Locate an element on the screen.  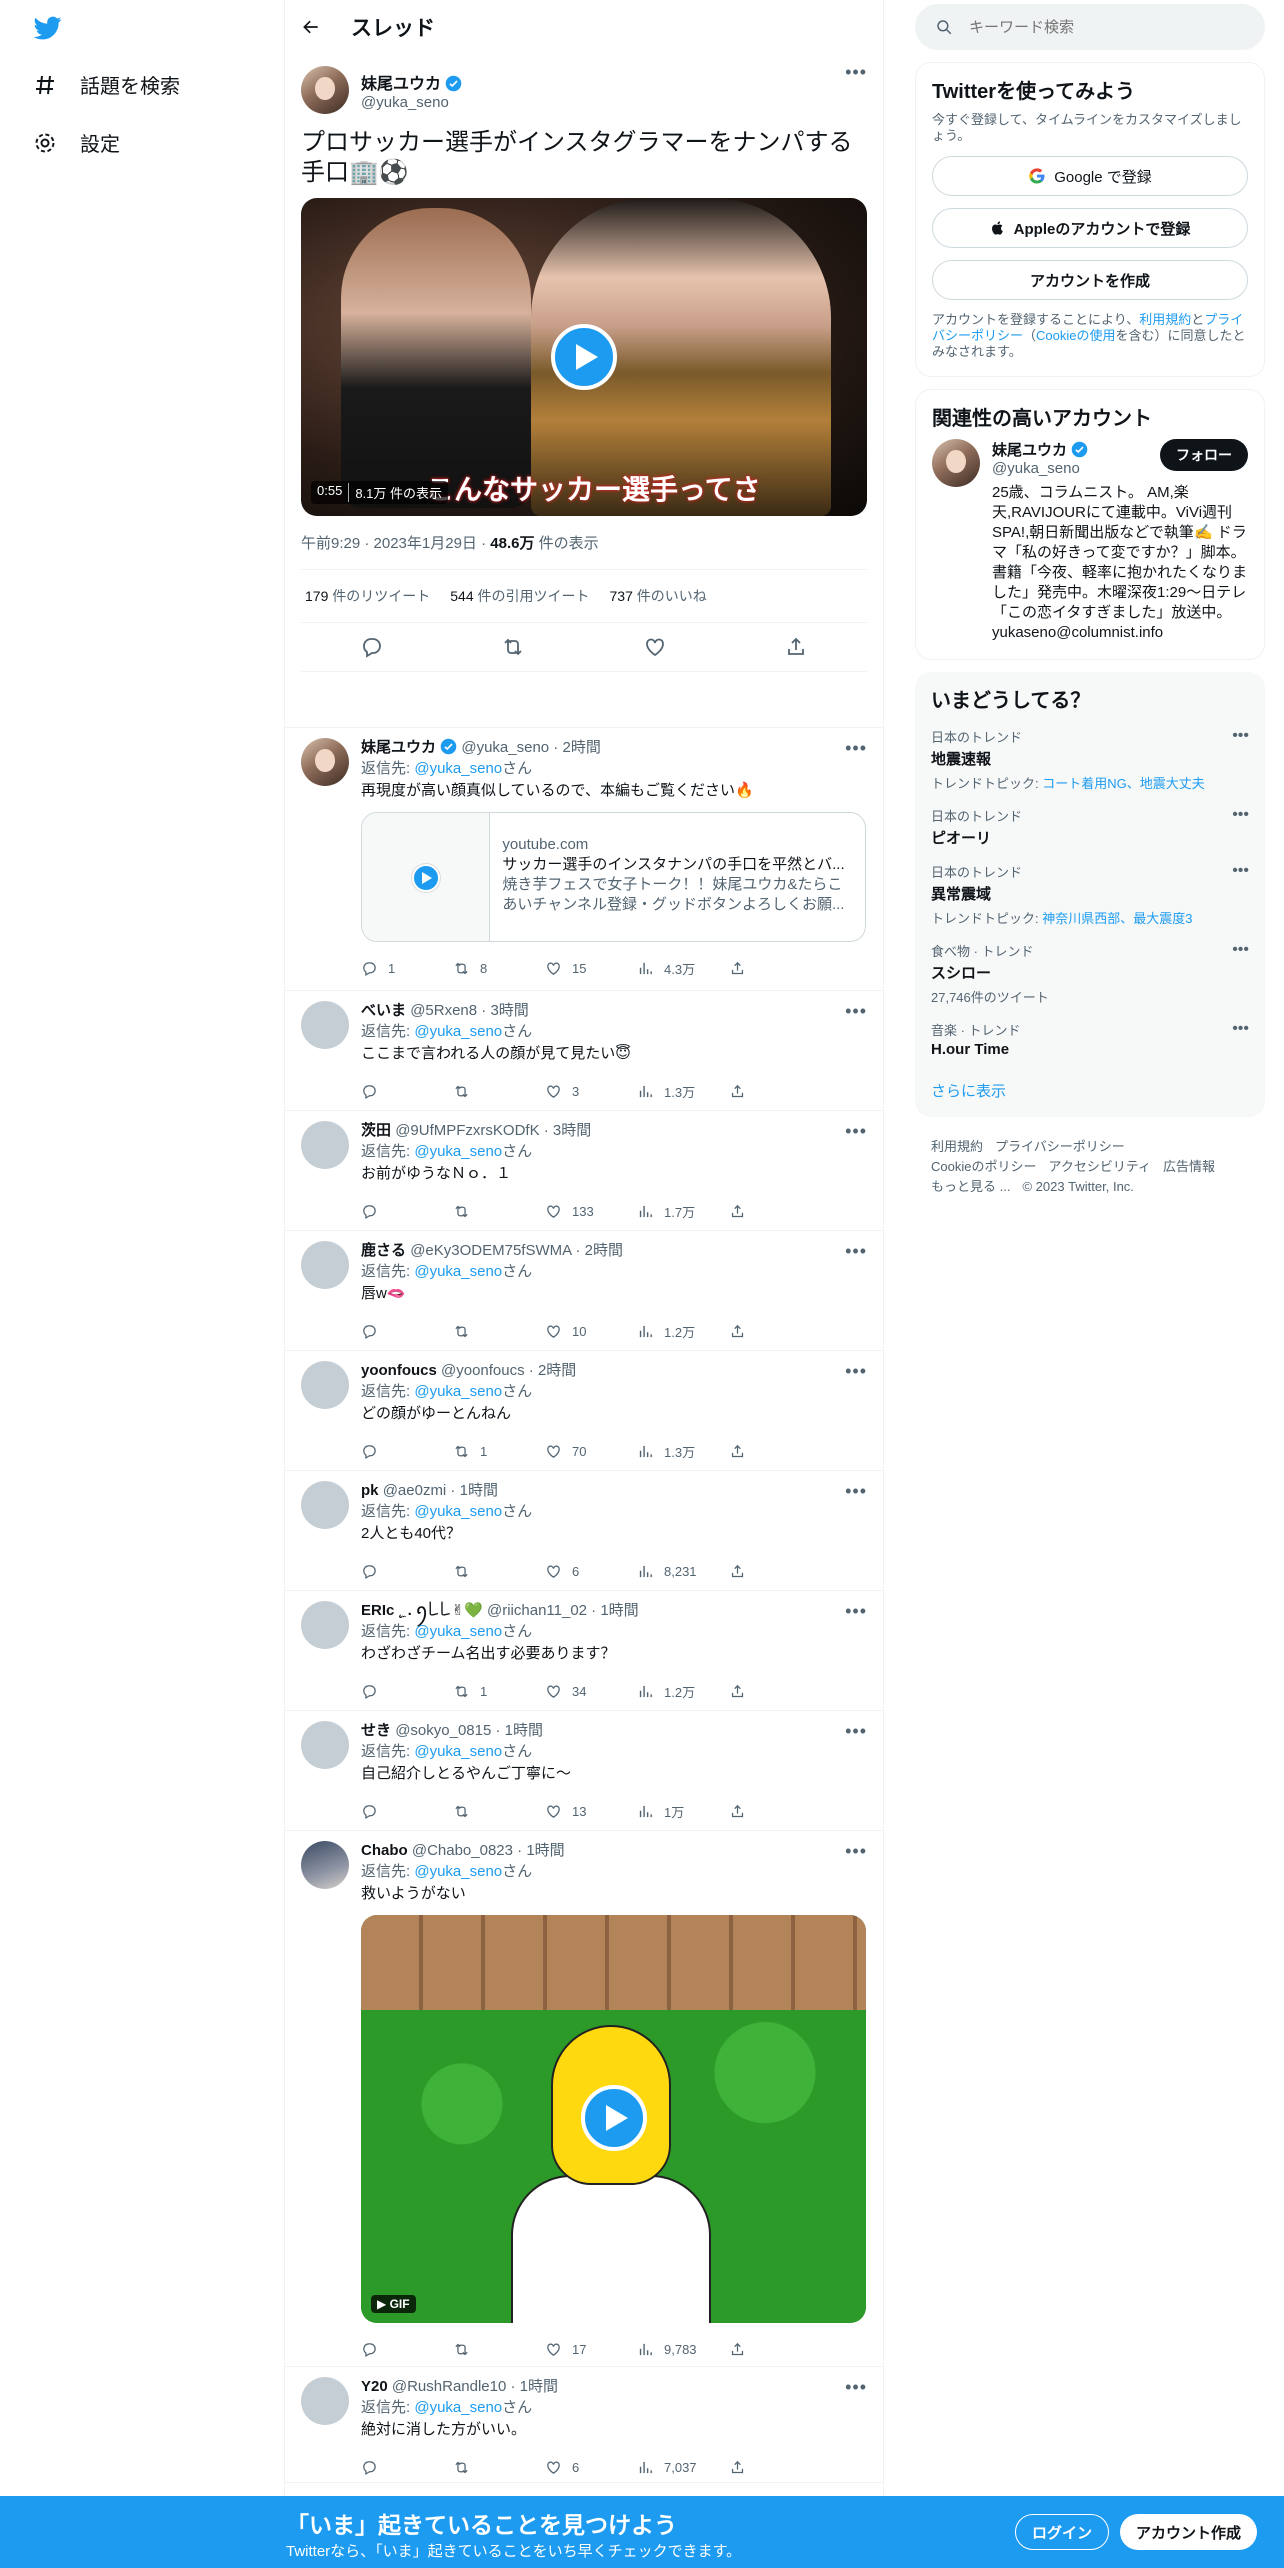
reply-author-name: Y20 is located at coordinates (374, 2386).